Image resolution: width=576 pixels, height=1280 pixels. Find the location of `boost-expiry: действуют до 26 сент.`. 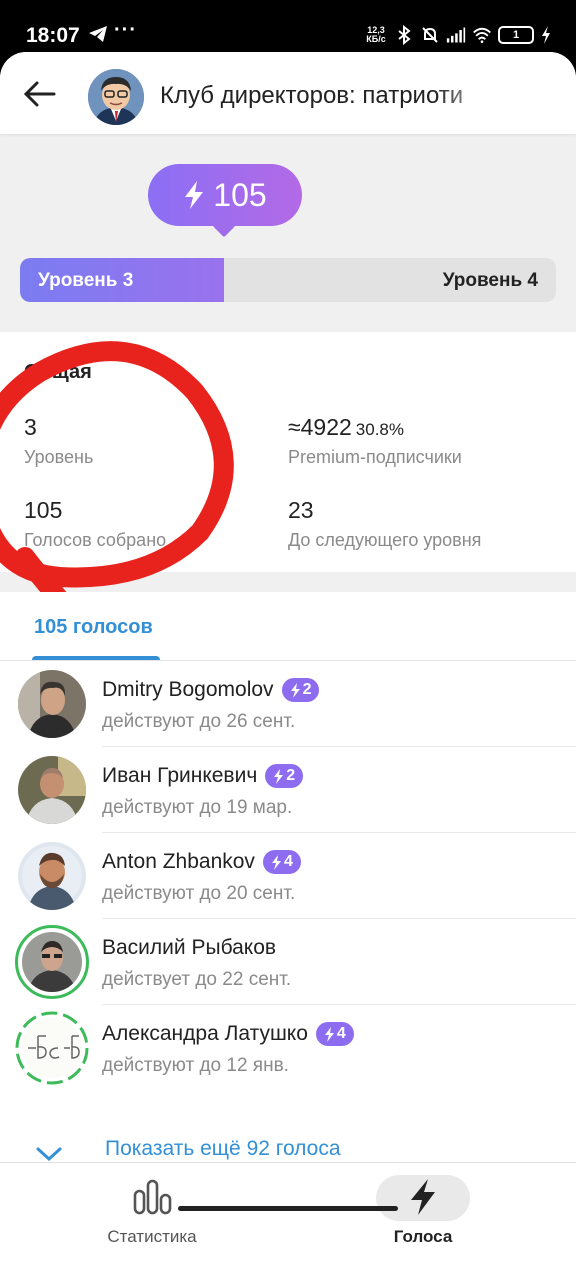

boost-expiry: действуют до 26 сент. is located at coordinates (199, 721).